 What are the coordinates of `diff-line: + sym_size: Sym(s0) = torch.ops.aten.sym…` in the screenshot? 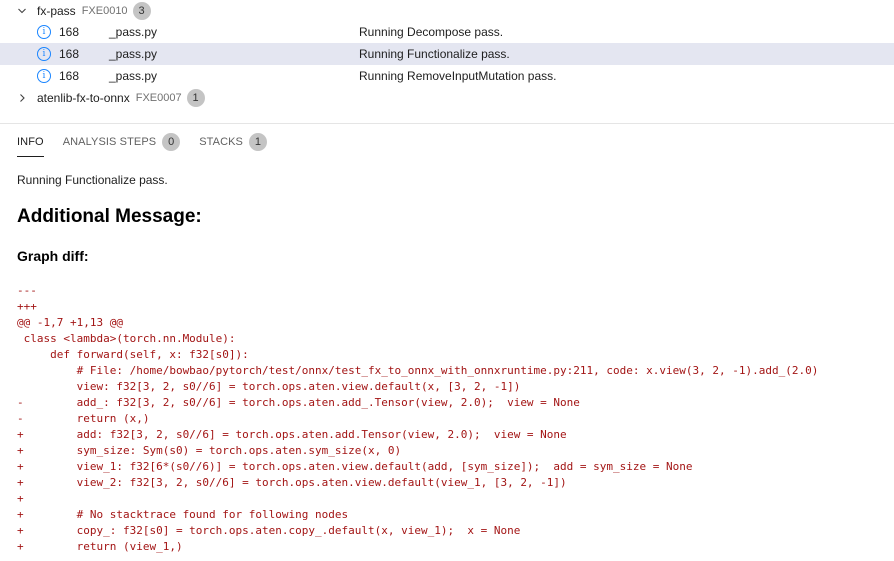 It's located at (209, 450).